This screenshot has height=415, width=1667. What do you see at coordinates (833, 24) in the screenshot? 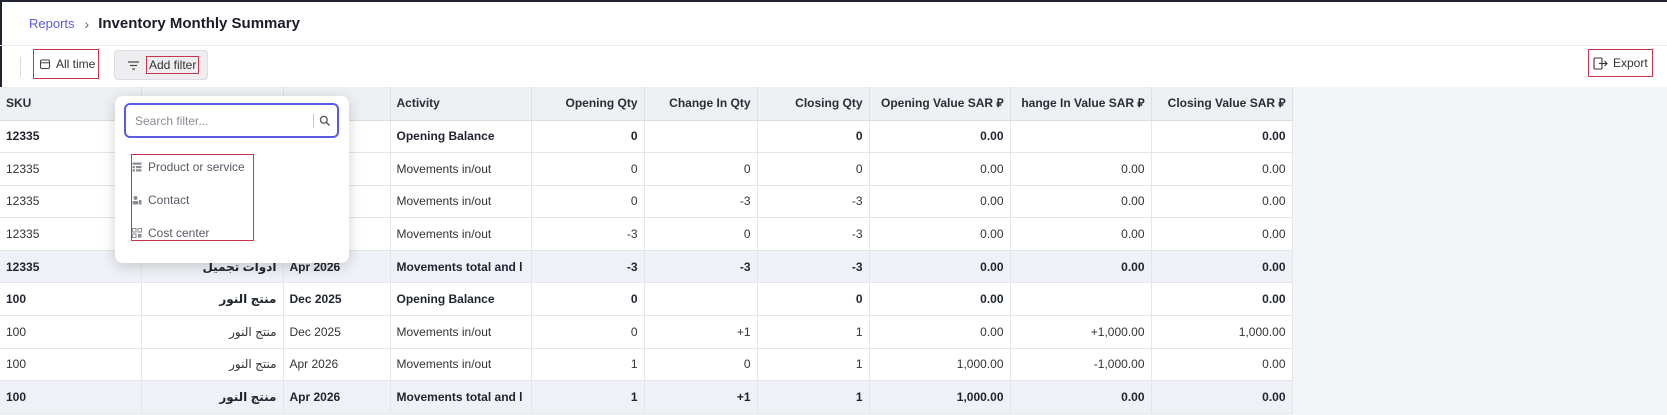
I see `page-header: Reports › Inventory Monthly Summary` at bounding box center [833, 24].